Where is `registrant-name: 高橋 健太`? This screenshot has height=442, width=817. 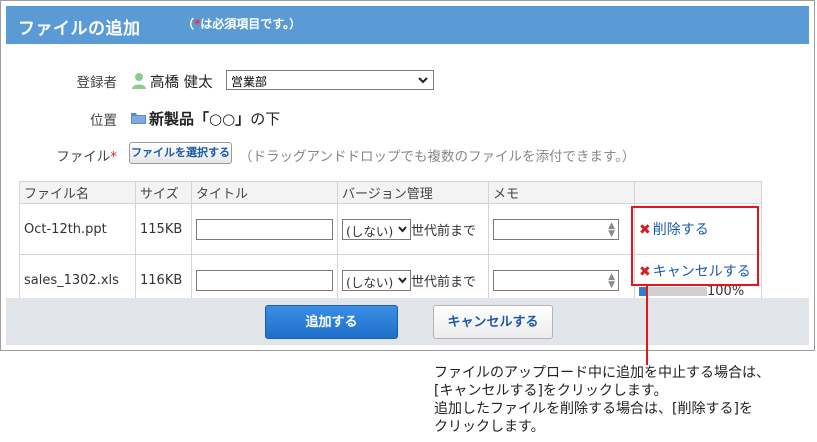 registrant-name: 高橋 健太 is located at coordinates (181, 83).